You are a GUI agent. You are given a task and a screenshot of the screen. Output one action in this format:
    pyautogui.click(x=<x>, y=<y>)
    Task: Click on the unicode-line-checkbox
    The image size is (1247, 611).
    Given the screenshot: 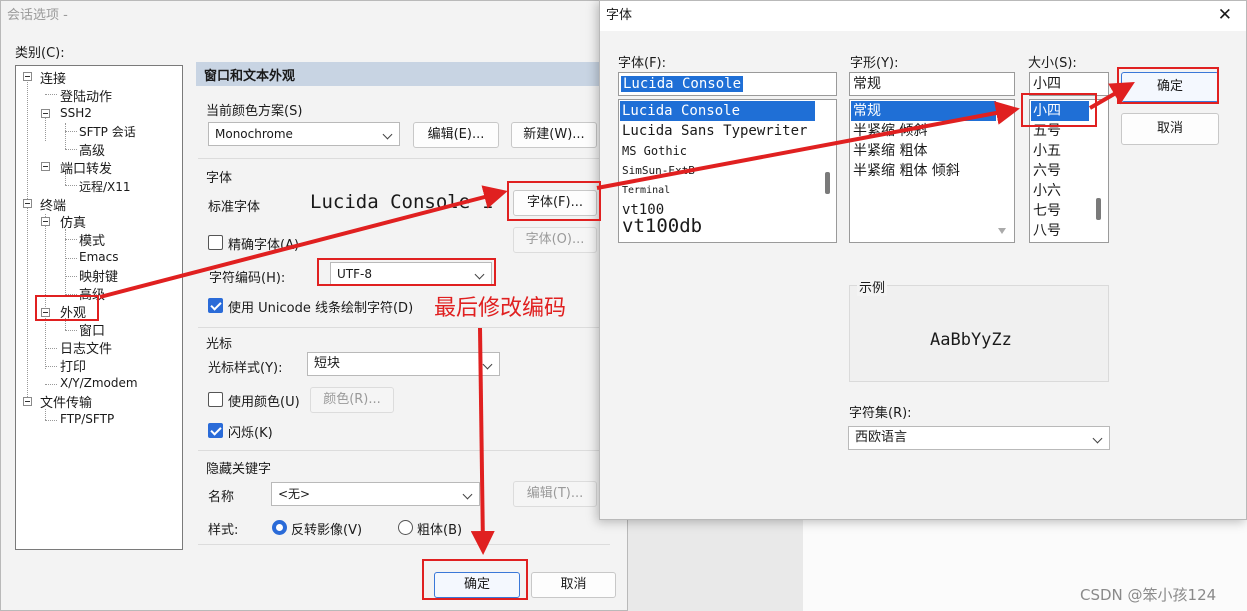 What is the action you would take?
    pyautogui.click(x=215, y=305)
    